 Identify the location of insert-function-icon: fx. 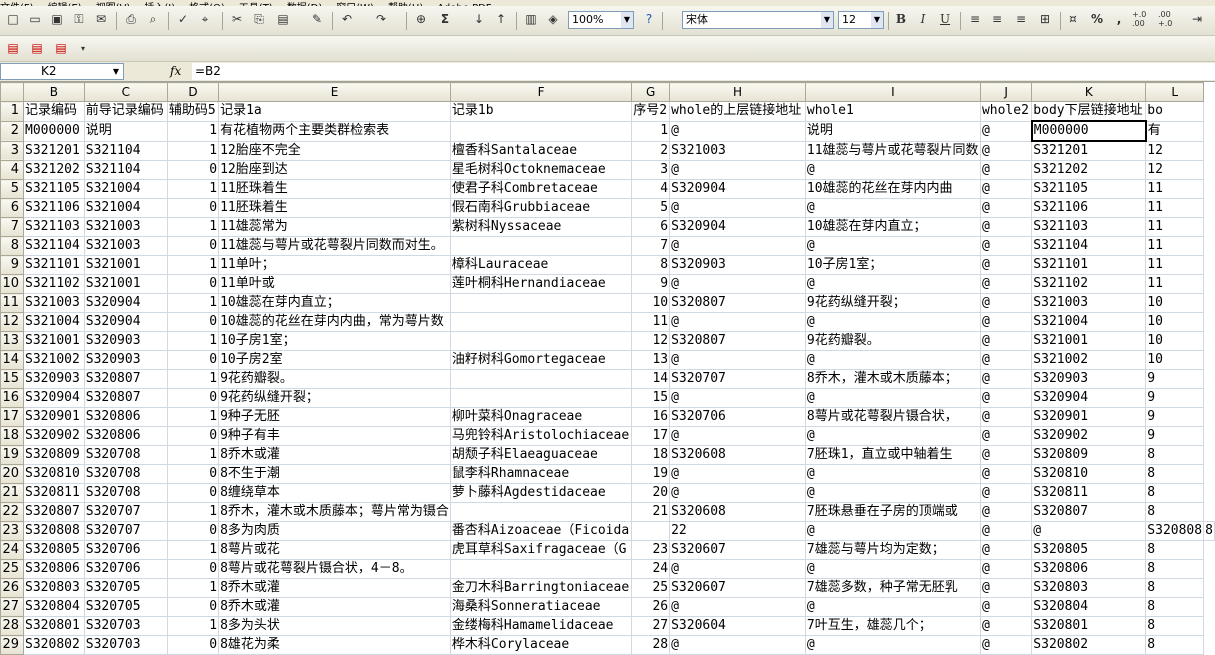
(175, 71).